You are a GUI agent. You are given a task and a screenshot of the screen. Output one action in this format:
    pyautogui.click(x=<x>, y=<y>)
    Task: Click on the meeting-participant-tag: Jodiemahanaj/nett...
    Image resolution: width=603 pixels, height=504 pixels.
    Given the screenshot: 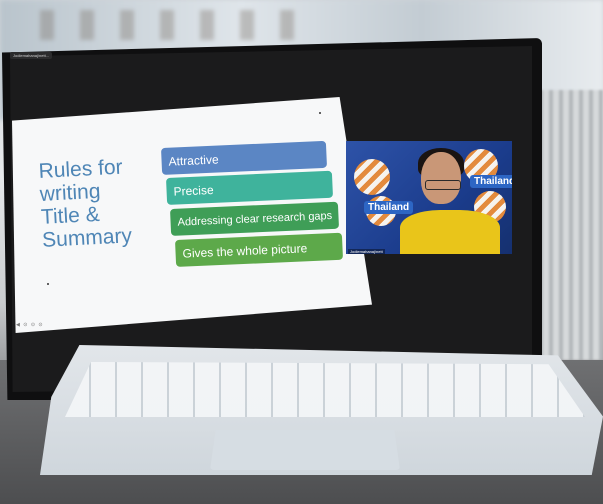 What is the action you would take?
    pyautogui.click(x=31, y=55)
    